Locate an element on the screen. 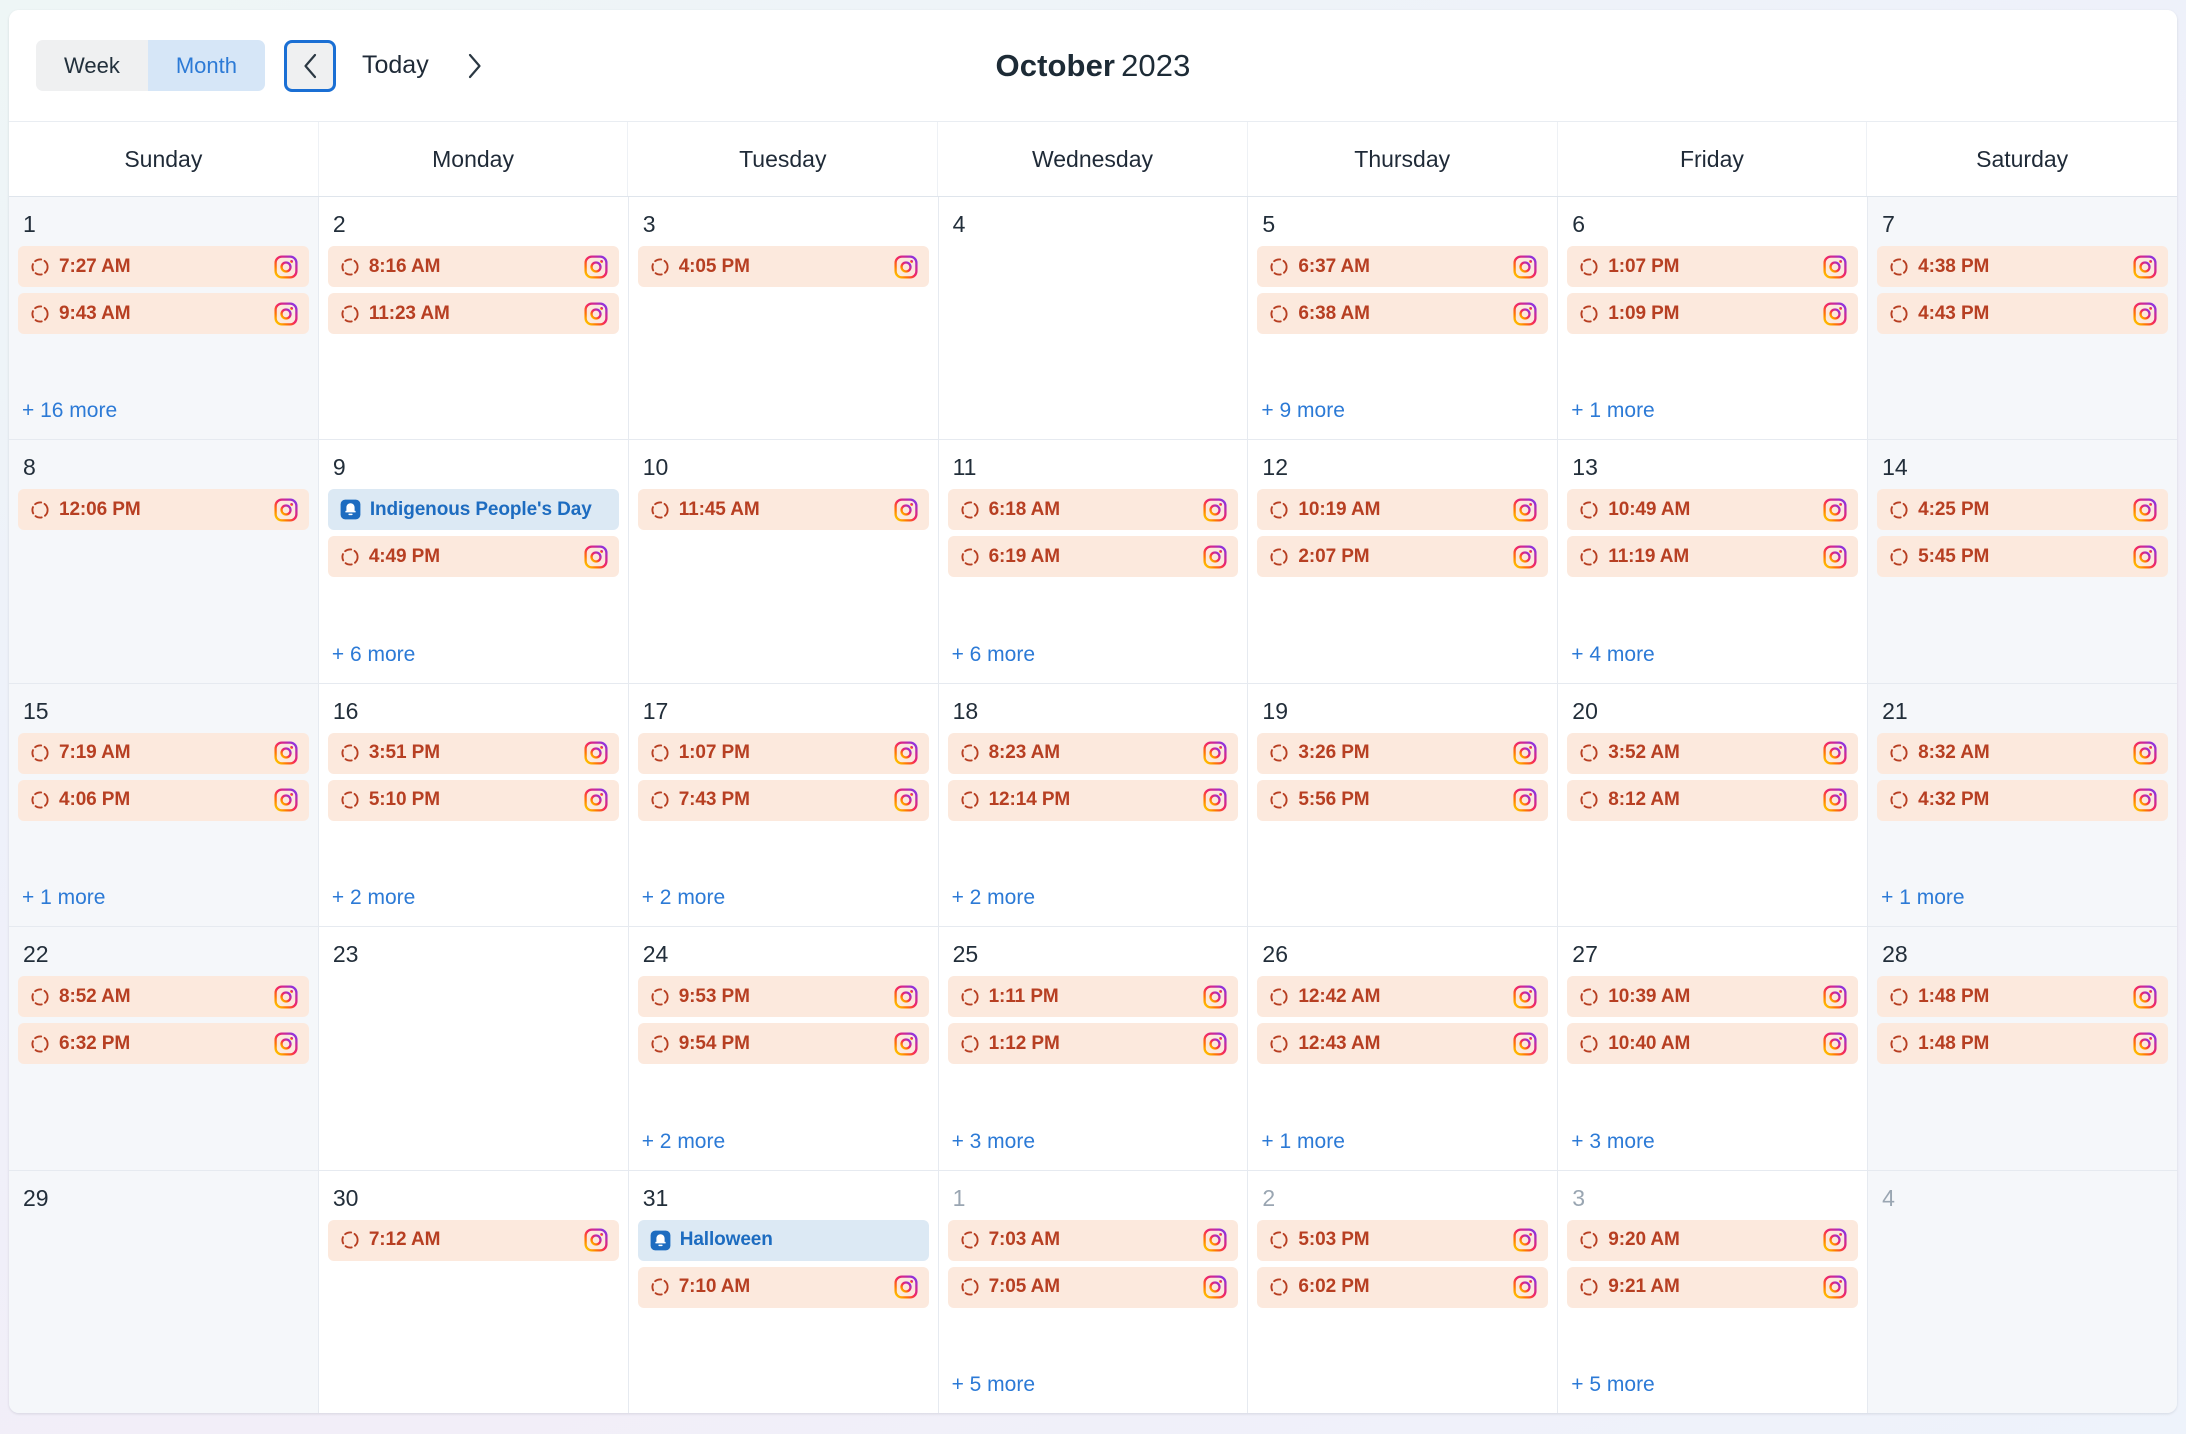 Image resolution: width=2186 pixels, height=1434 pixels. scheduled-post-event: 11:19 AM is located at coordinates (1713, 557).